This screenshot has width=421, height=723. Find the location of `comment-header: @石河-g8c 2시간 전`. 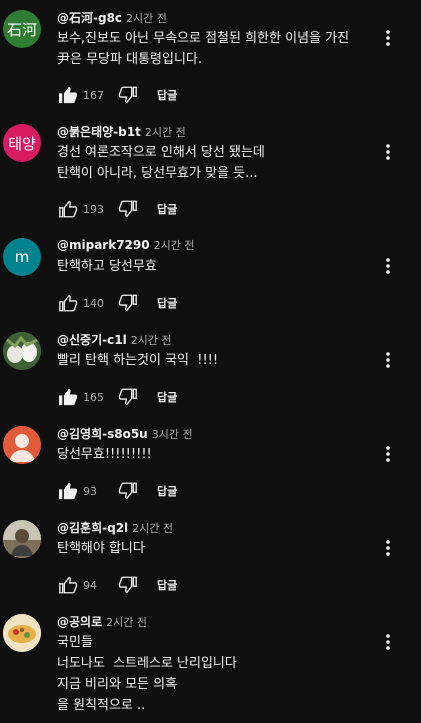

comment-header: @石河-g8c 2시간 전 is located at coordinates (112, 17).